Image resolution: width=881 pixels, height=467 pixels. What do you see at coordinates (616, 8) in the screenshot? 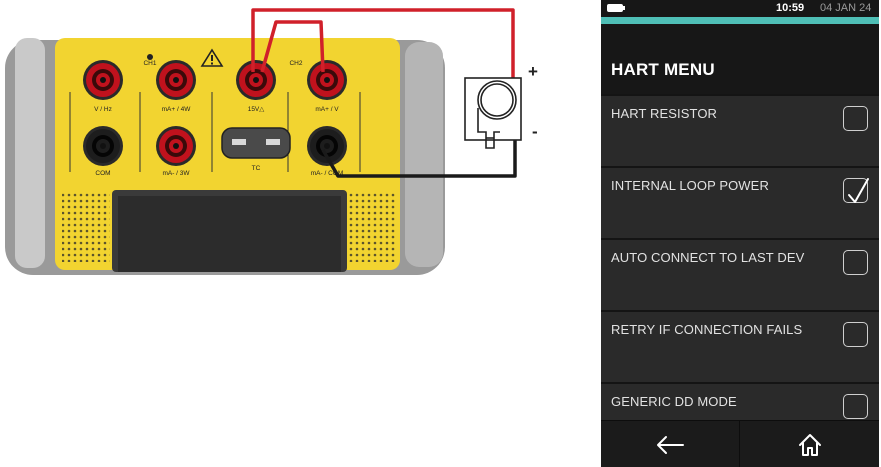
I see `battery-icon` at bounding box center [616, 8].